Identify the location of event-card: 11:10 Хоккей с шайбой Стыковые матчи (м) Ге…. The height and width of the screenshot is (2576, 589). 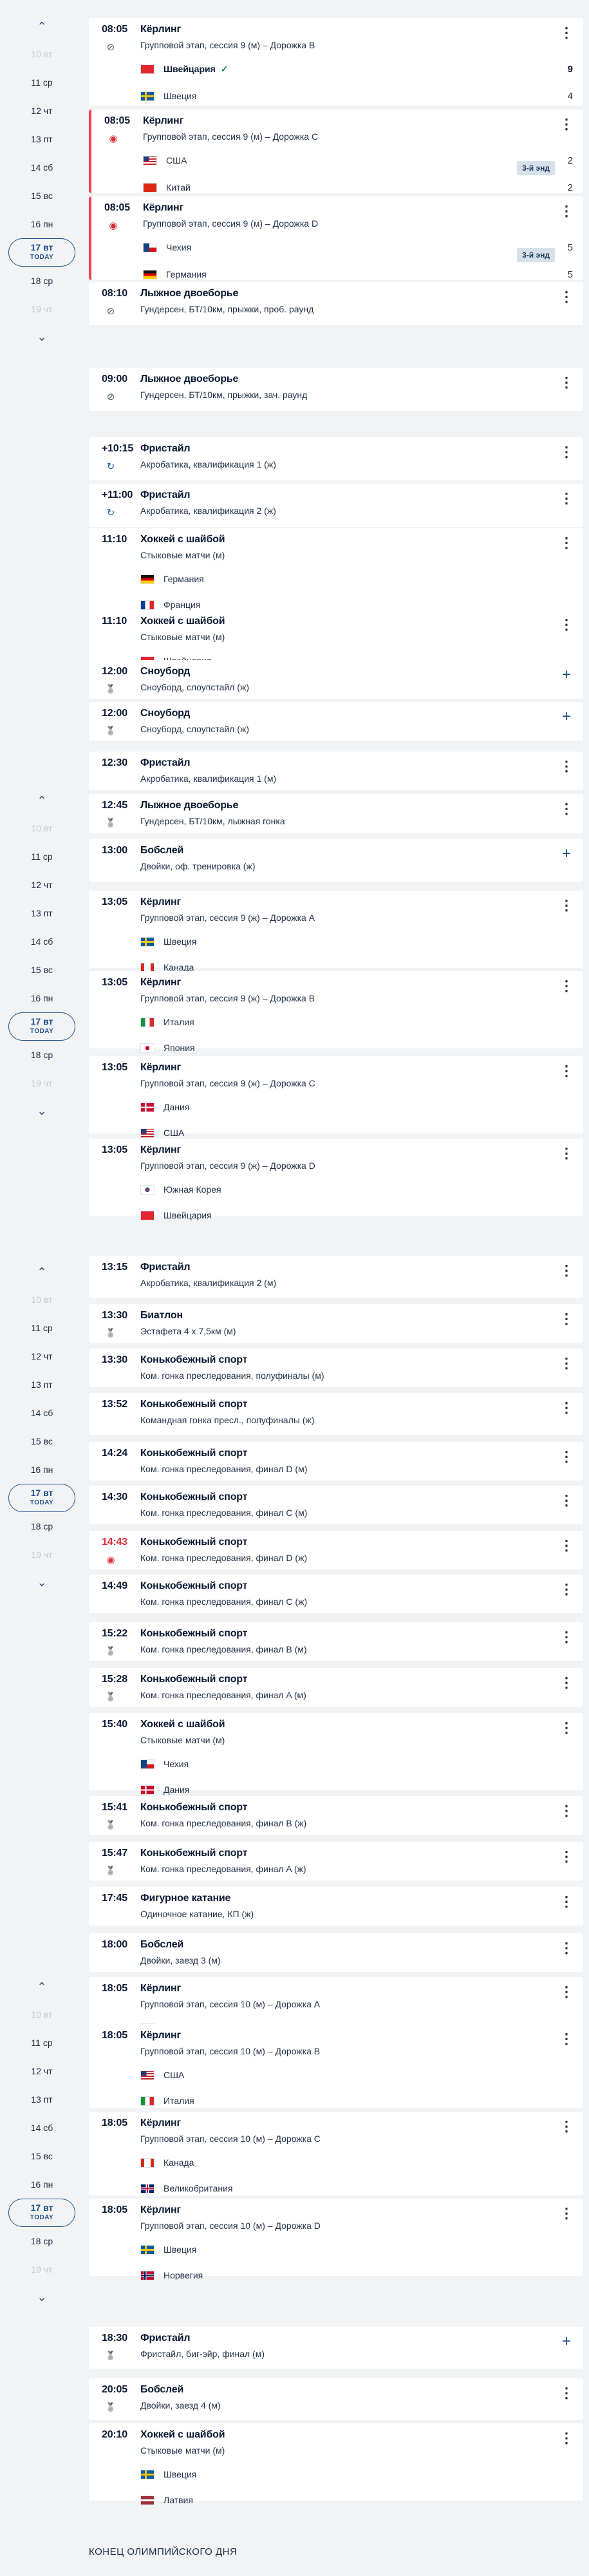
(336, 570).